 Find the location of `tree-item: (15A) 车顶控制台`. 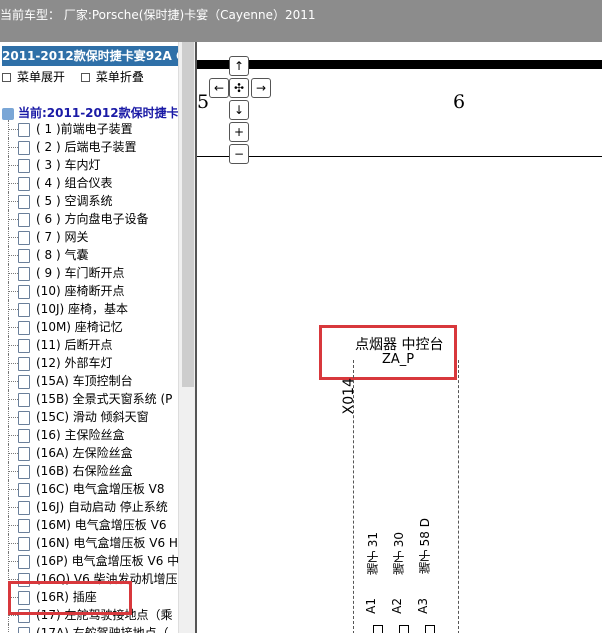

tree-item: (15A) 车顶控制台 is located at coordinates (89, 381).